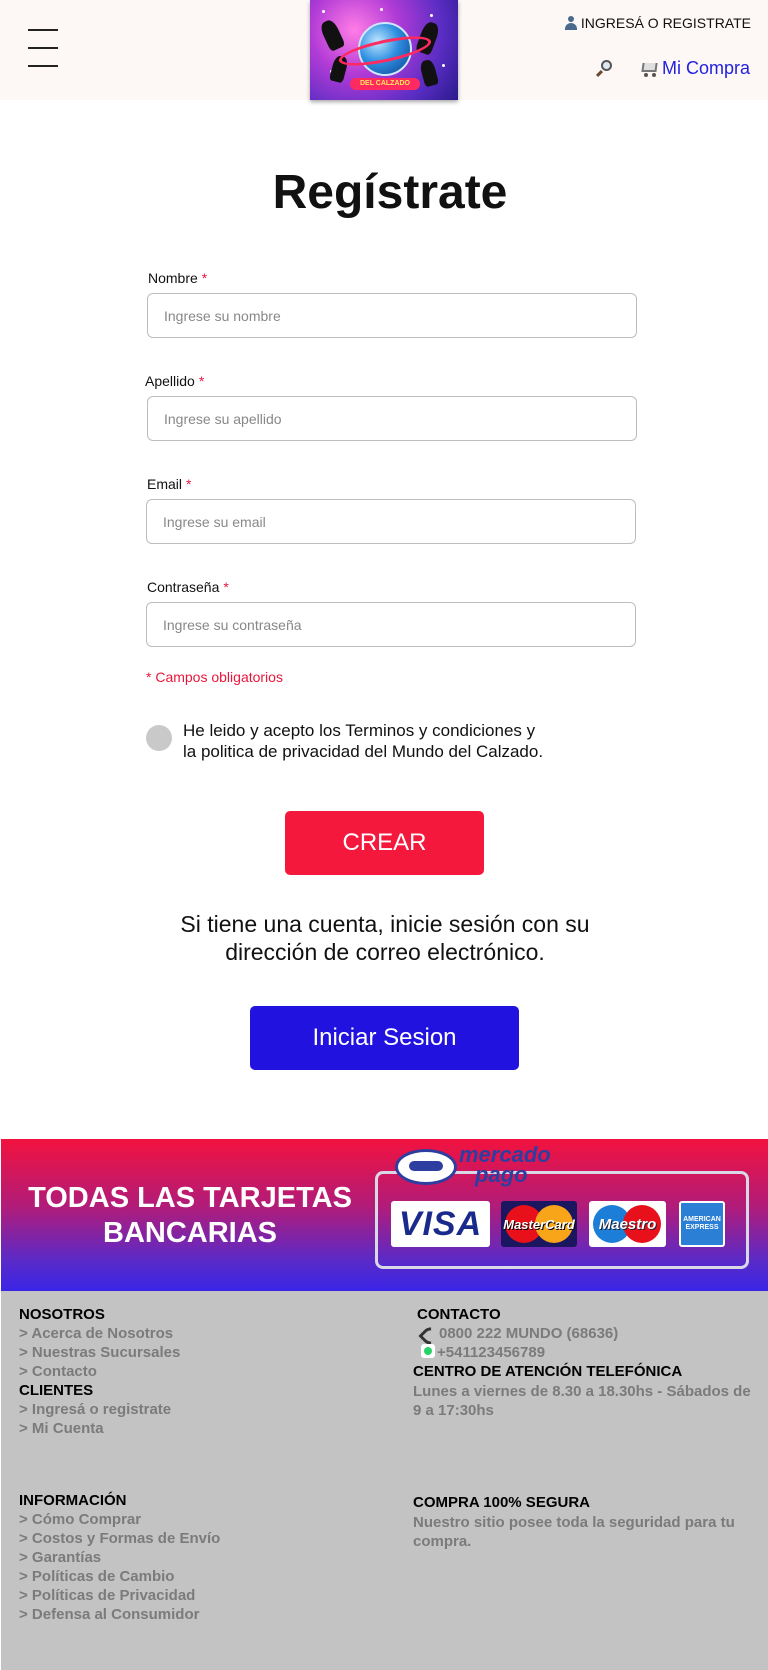 The width and height of the screenshot is (768, 1670). What do you see at coordinates (475, 1165) in the screenshot?
I see `mercadopago-logo: mercado pago` at bounding box center [475, 1165].